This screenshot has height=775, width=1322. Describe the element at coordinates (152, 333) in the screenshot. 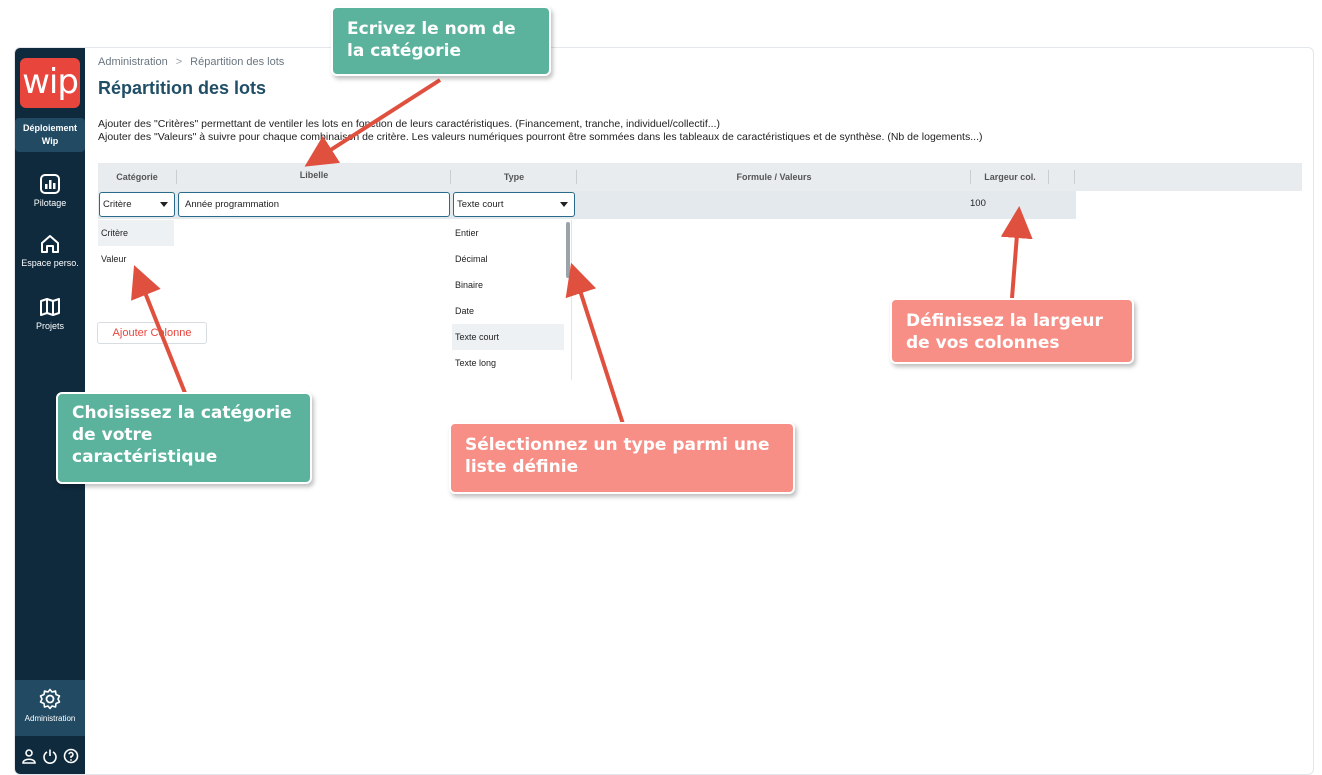

I see `add-column-button: Ajouter Colonne` at that location.